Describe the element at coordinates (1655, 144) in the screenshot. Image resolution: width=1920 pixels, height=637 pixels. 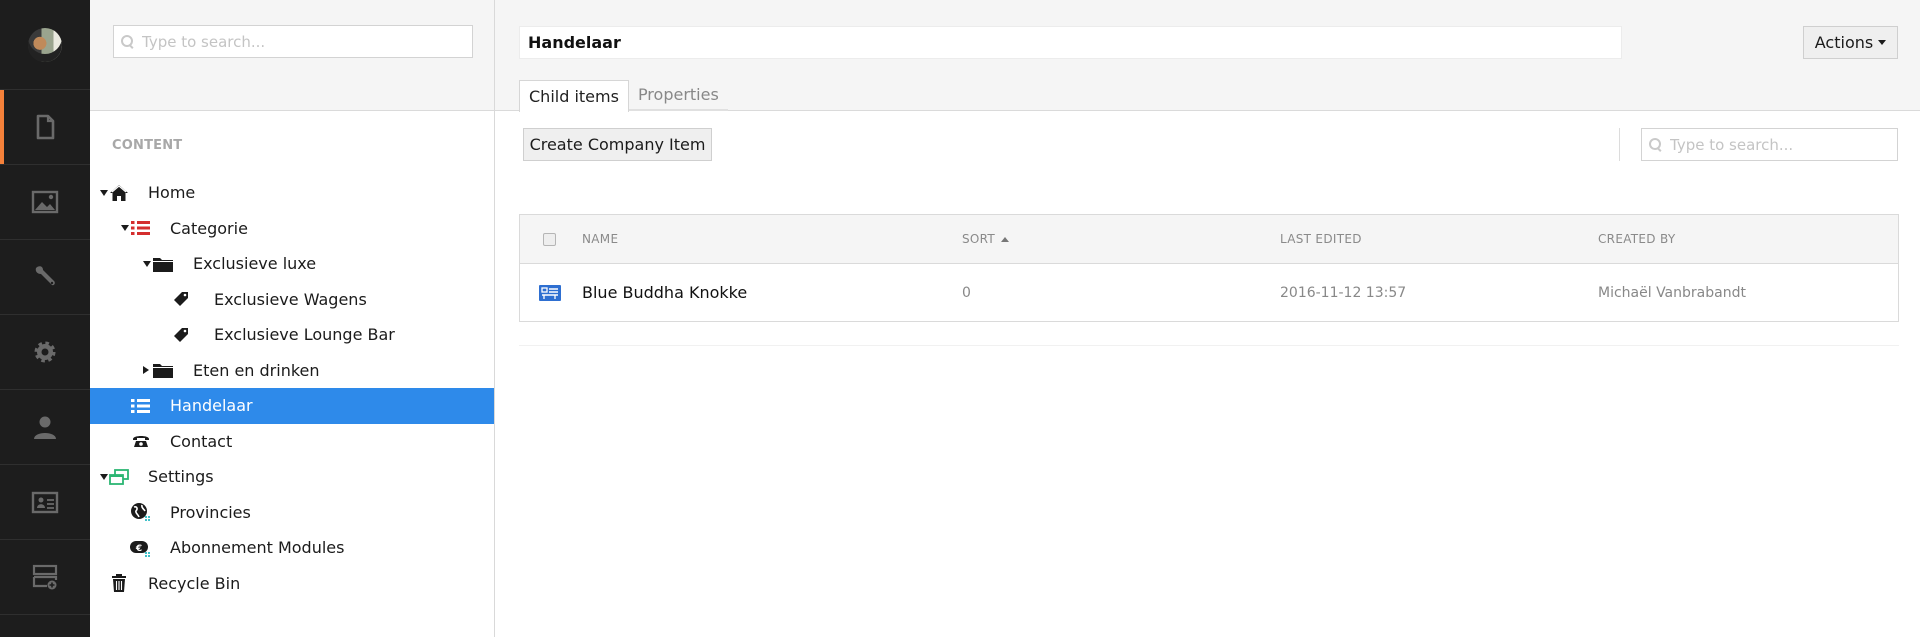
I see `search-icon` at that location.